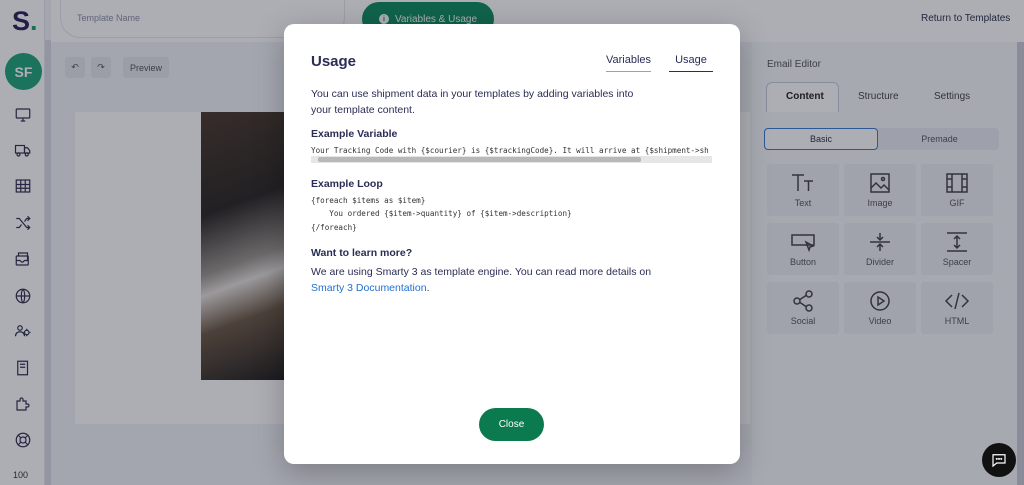 The width and height of the screenshot is (1024, 485). I want to click on tab-usage: Usage, so click(691, 63).